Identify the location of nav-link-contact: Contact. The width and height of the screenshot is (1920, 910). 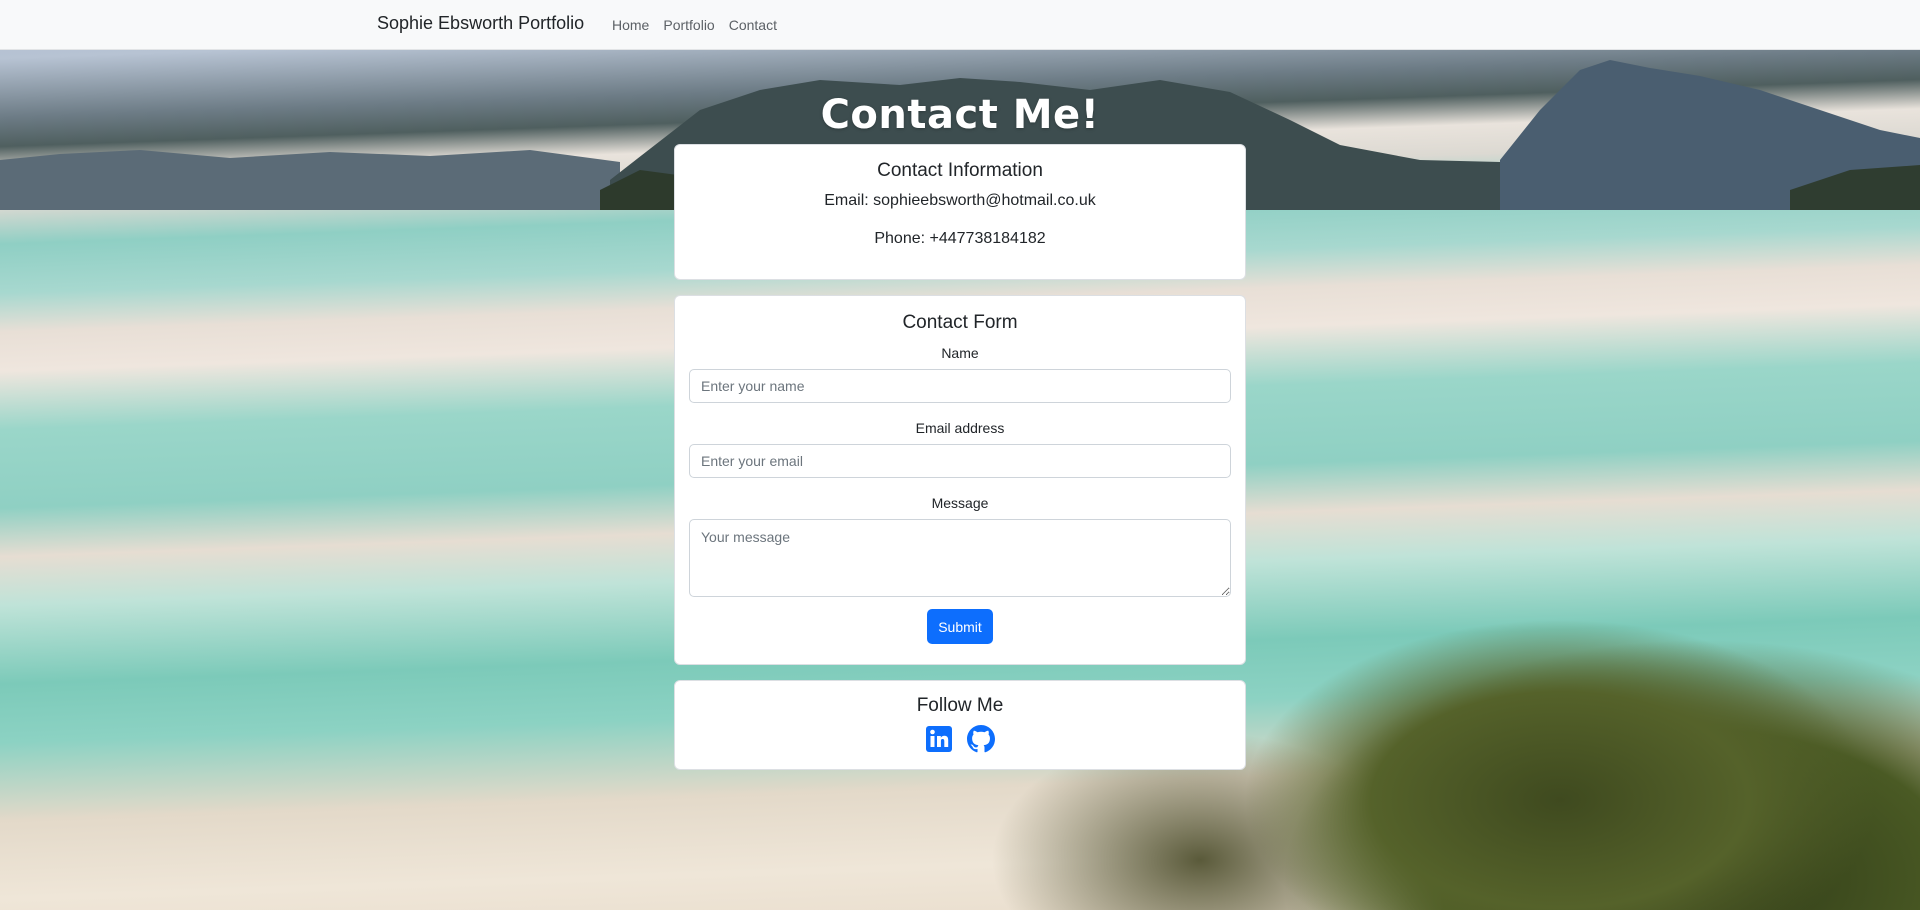
(753, 25).